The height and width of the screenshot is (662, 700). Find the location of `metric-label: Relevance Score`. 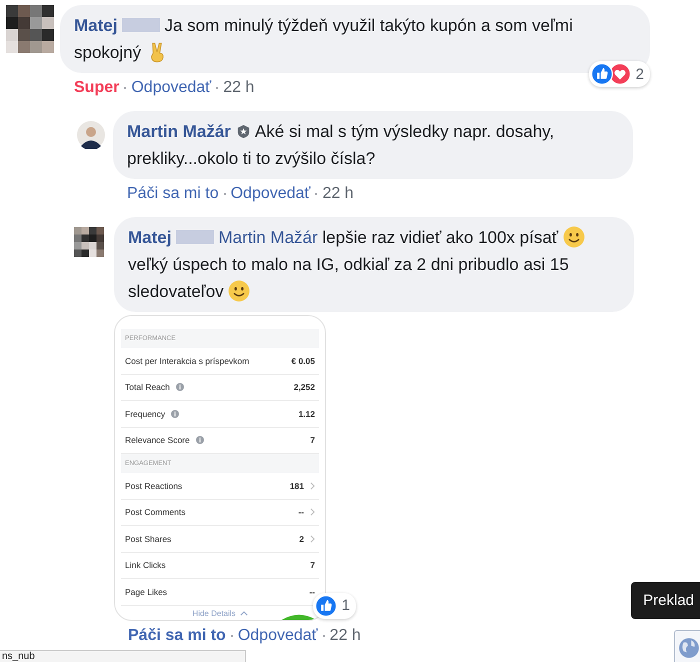

metric-label: Relevance Score is located at coordinates (157, 440).